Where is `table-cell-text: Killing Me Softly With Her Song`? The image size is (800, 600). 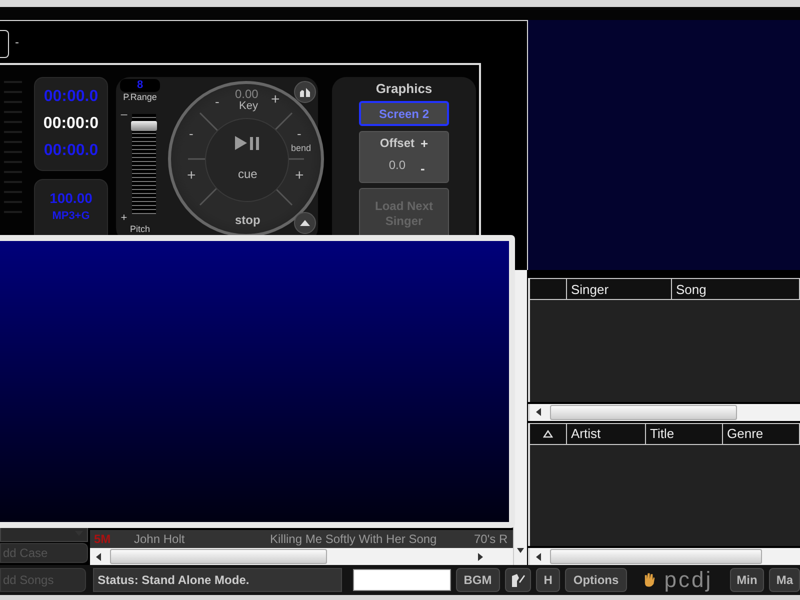
table-cell-text: Killing Me Softly With Her Song is located at coordinates (353, 539).